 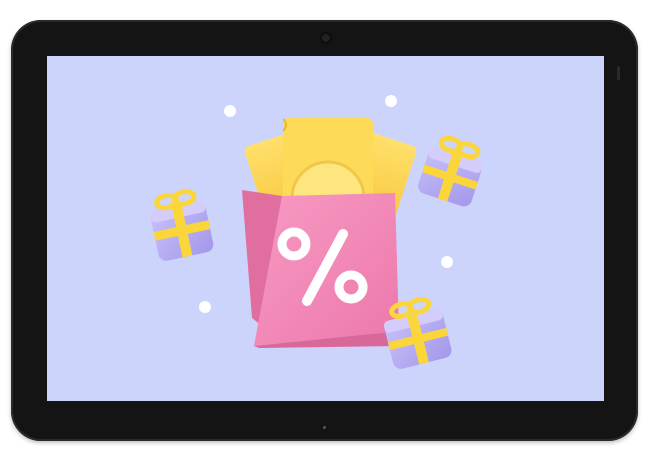 I want to click on home-indicator-dot, so click(x=324, y=427).